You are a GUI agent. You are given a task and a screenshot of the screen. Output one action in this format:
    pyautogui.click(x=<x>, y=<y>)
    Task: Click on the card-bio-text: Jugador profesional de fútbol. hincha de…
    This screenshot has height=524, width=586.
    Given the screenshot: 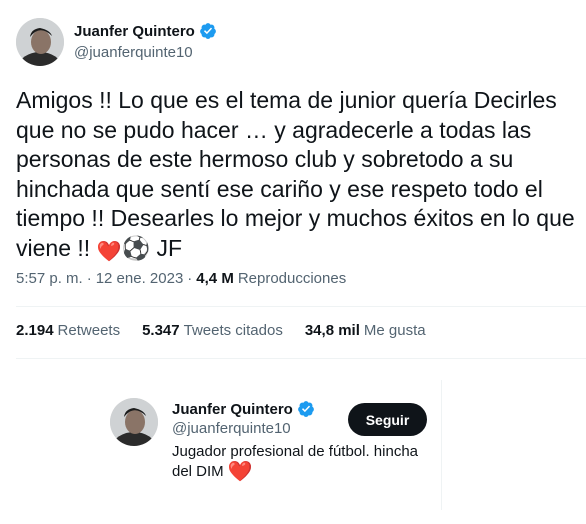 What is the action you would take?
    pyautogui.click(x=295, y=461)
    